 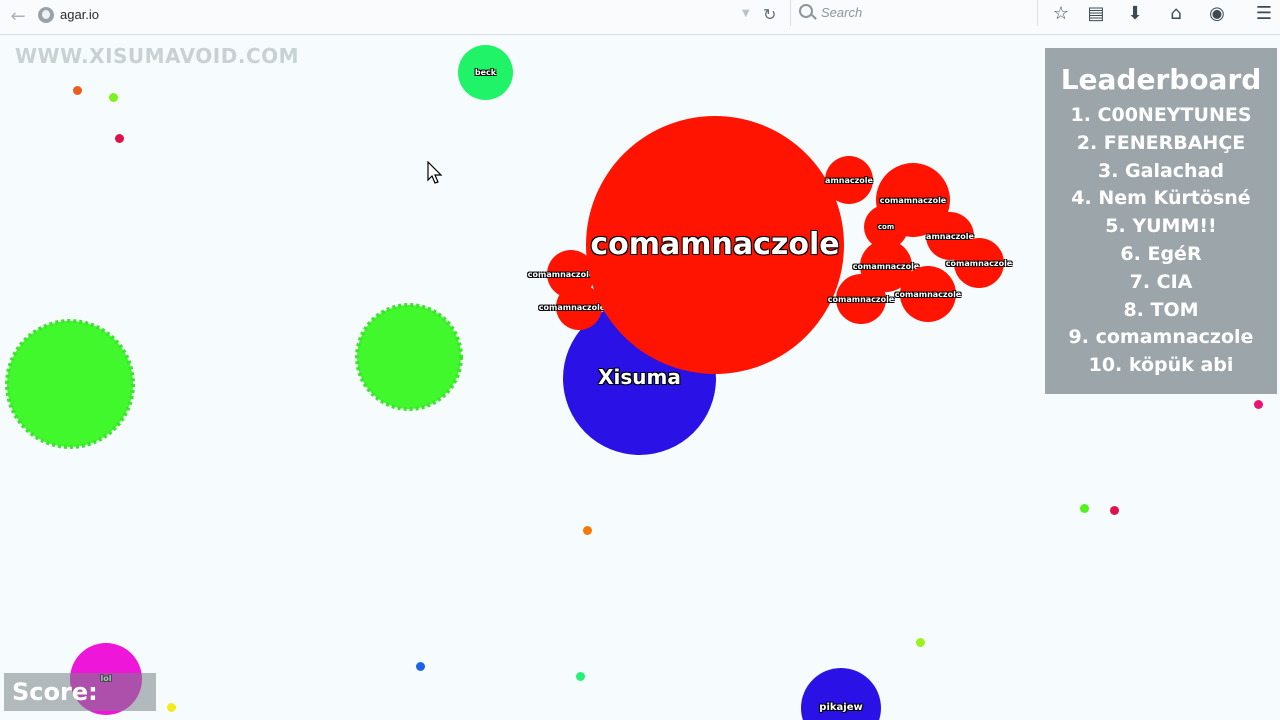 I want to click on leaderboard-title: Leaderboard, so click(x=1161, y=79).